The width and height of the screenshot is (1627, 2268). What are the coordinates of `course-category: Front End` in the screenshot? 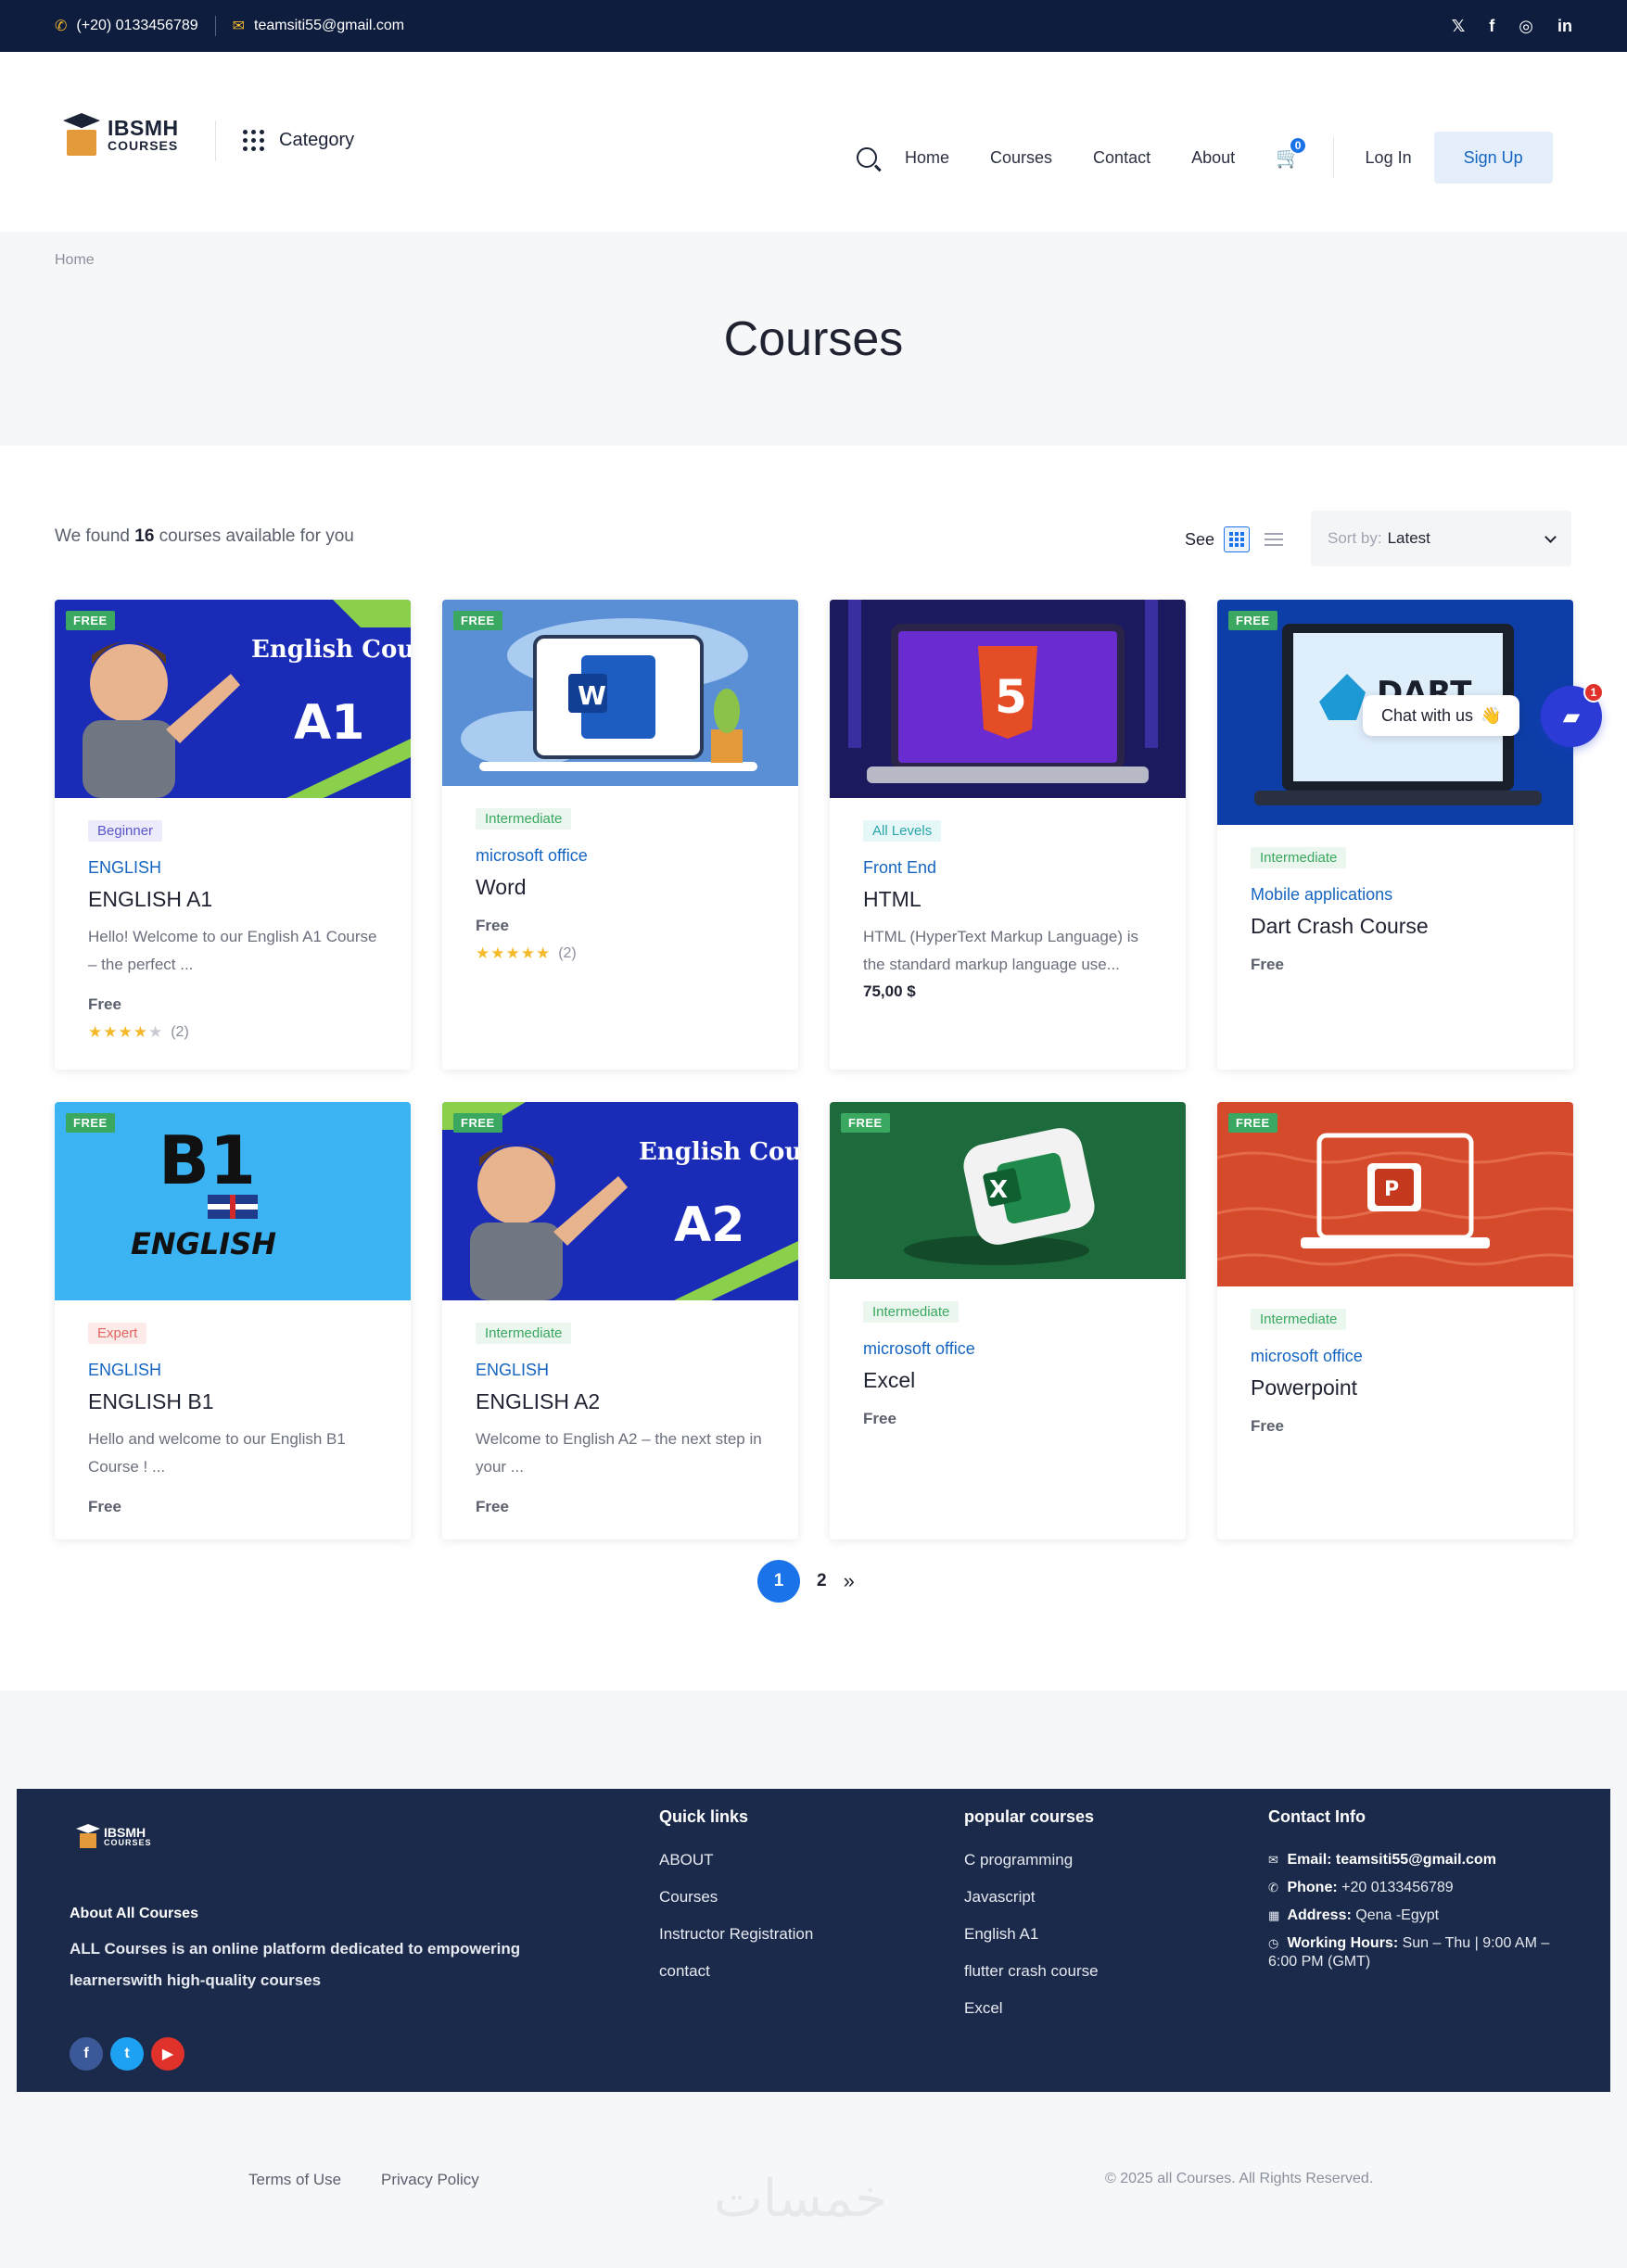 It's located at (1007, 868).